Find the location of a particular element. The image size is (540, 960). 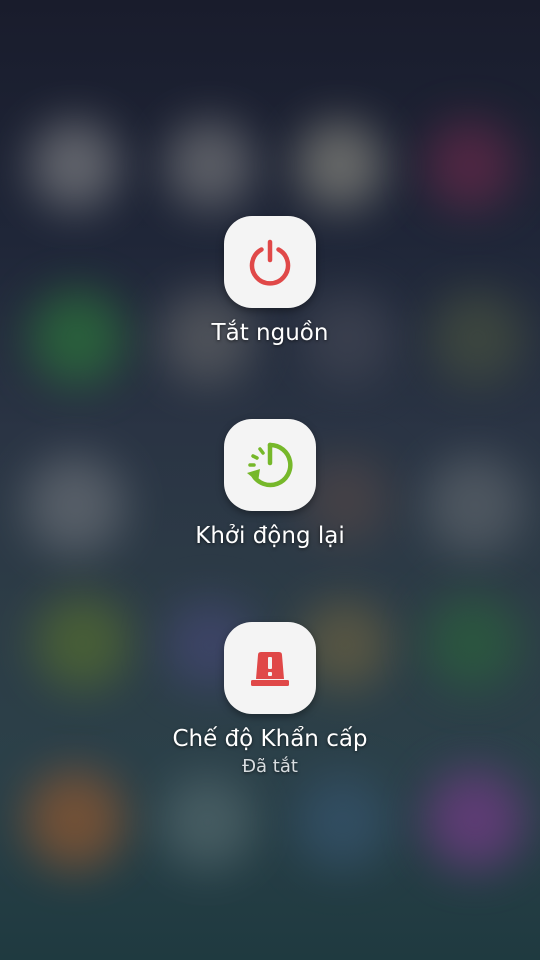

restart-label: Khởi động lại is located at coordinates (270, 536).